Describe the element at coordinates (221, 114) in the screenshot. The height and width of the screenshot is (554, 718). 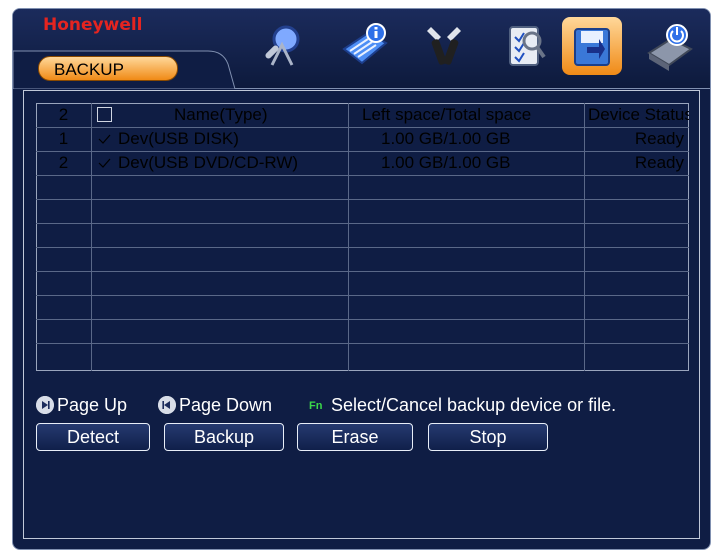
I see `header-name: Name(Type)` at that location.